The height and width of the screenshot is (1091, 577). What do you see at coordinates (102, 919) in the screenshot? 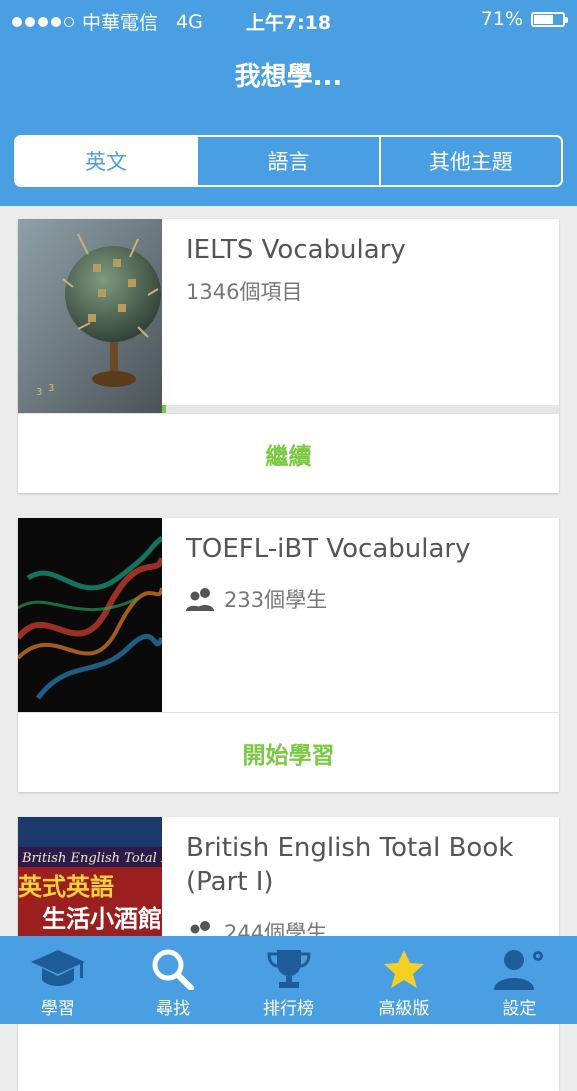
I see `thumb-chinese-title-2: 生活小酒館` at bounding box center [102, 919].